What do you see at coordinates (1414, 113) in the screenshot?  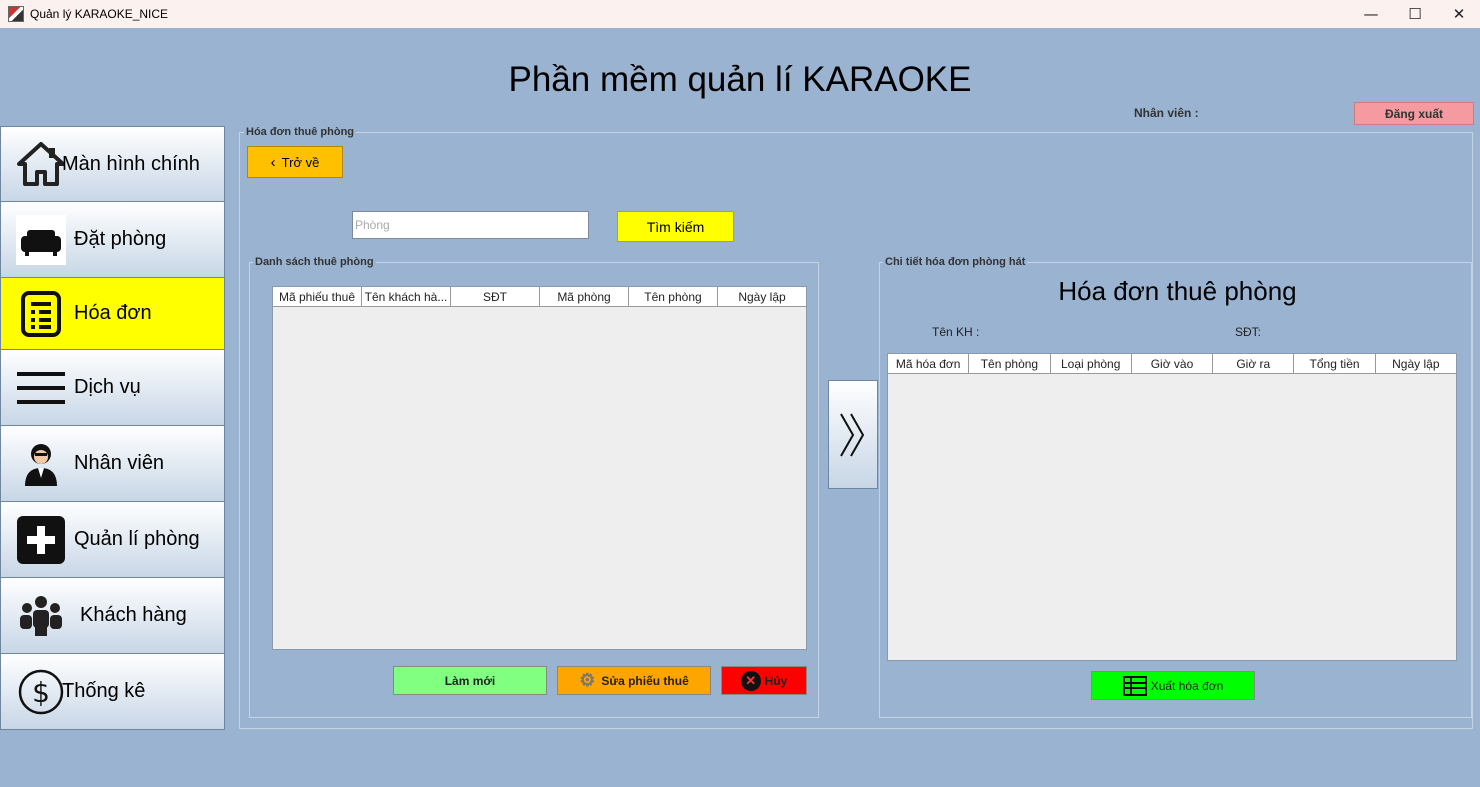 I see `logout-button: Đăng xuất` at bounding box center [1414, 113].